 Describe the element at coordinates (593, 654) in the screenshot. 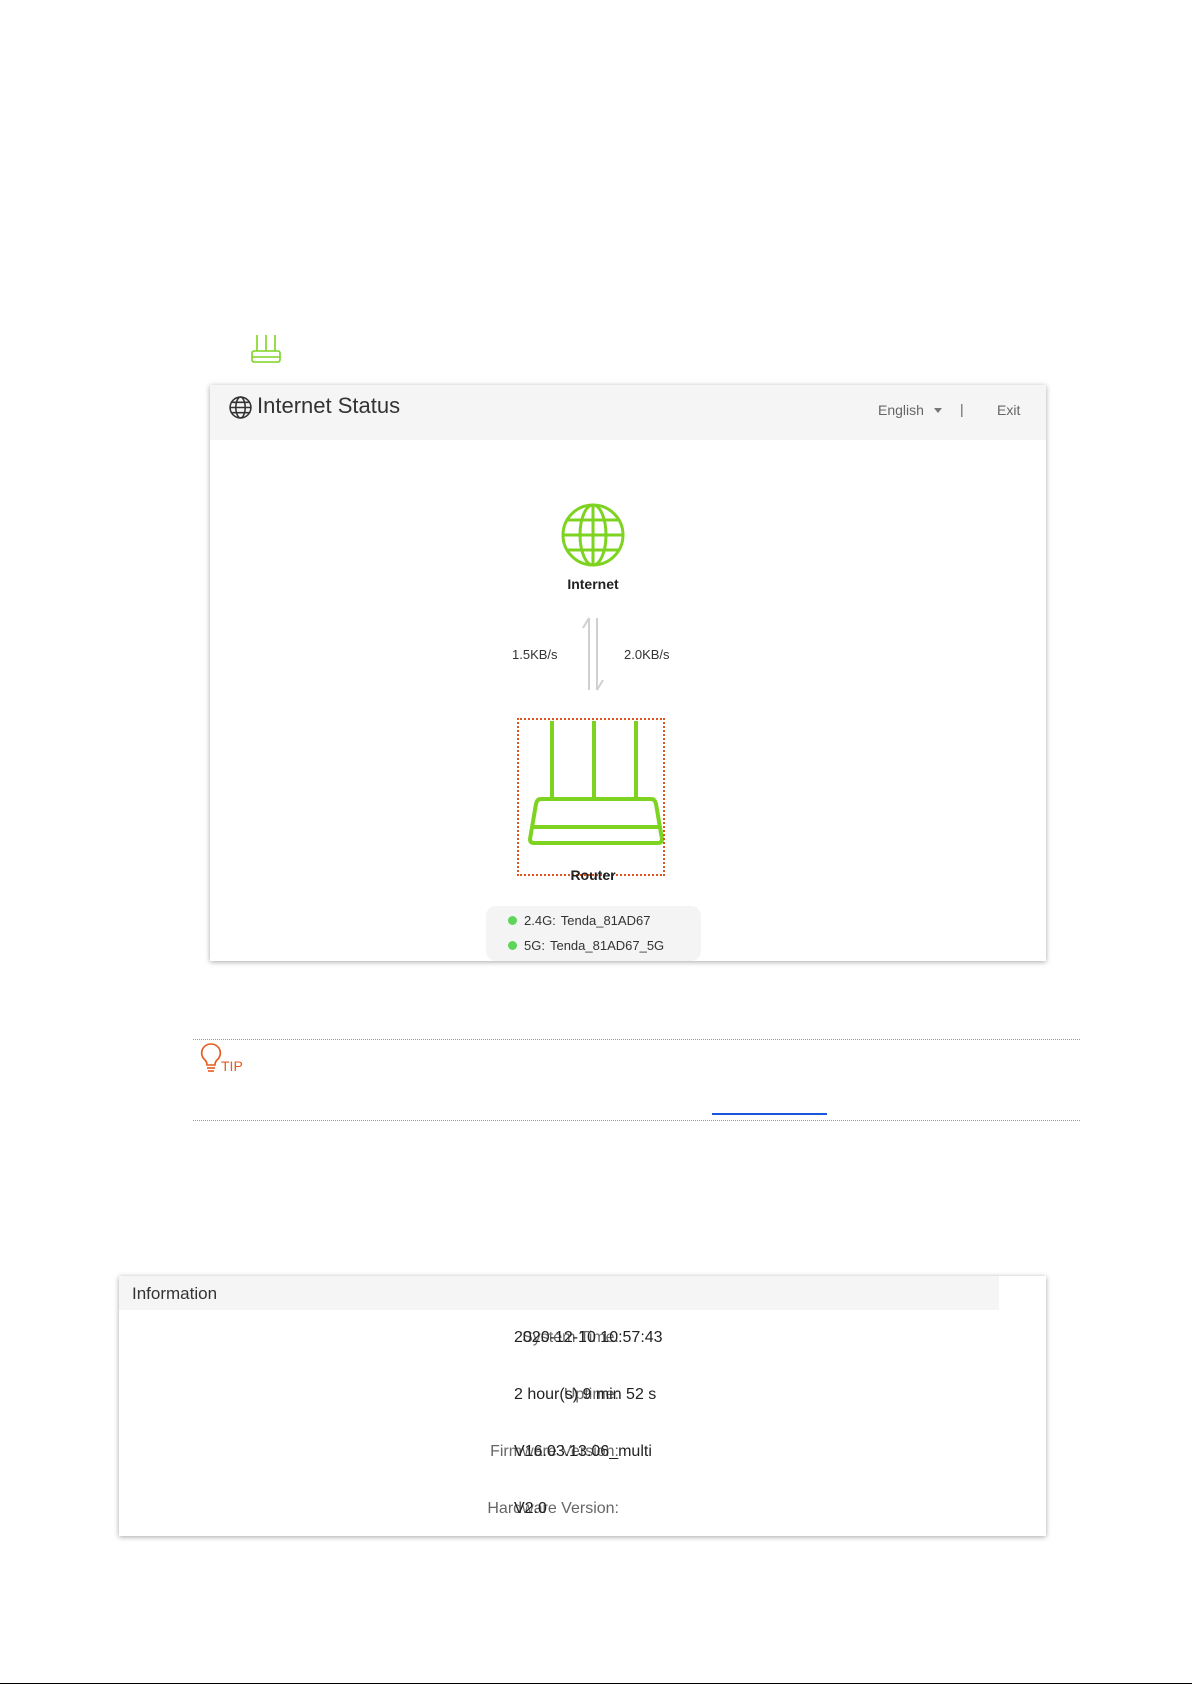

I see `transfer-arrows-icon` at that location.